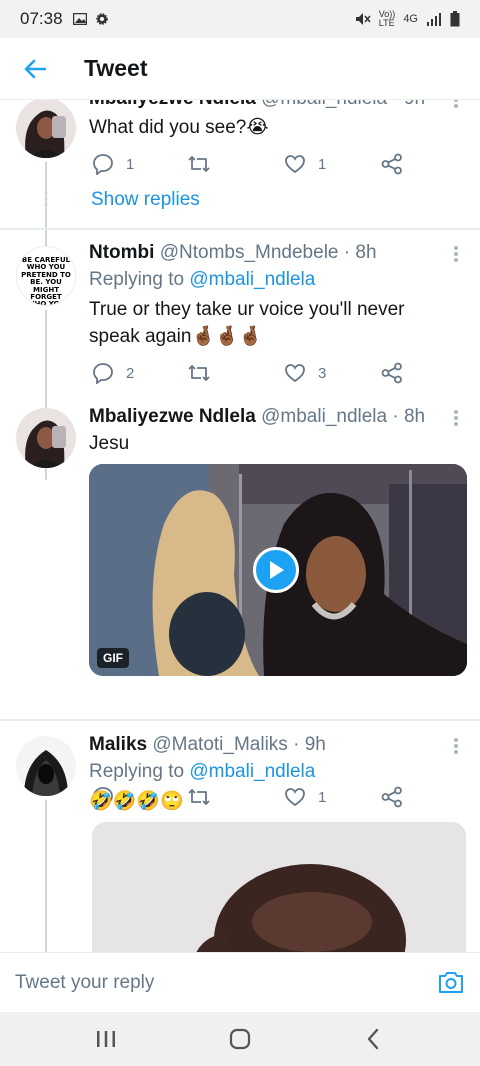 This screenshot has height=1066, width=480. What do you see at coordinates (130, 164) in the screenshot?
I see `reply-count: 1` at bounding box center [130, 164].